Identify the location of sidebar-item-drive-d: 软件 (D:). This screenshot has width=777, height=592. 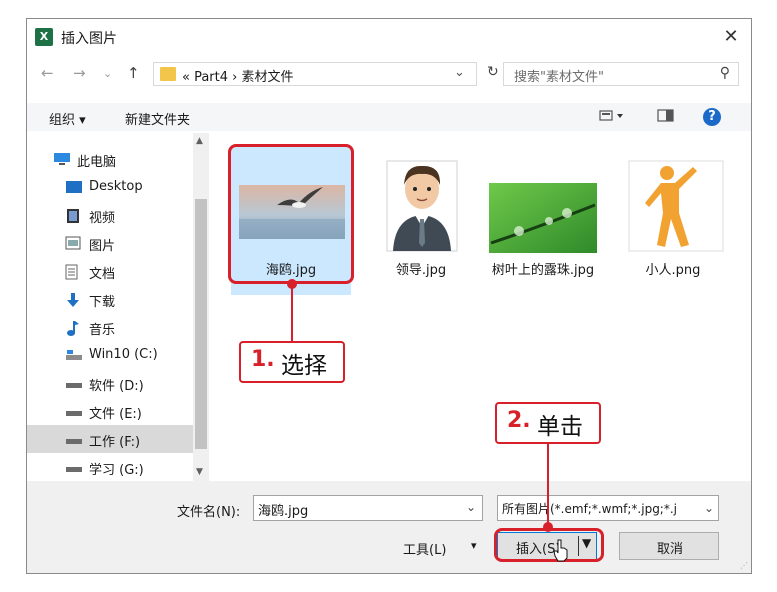
(110, 383).